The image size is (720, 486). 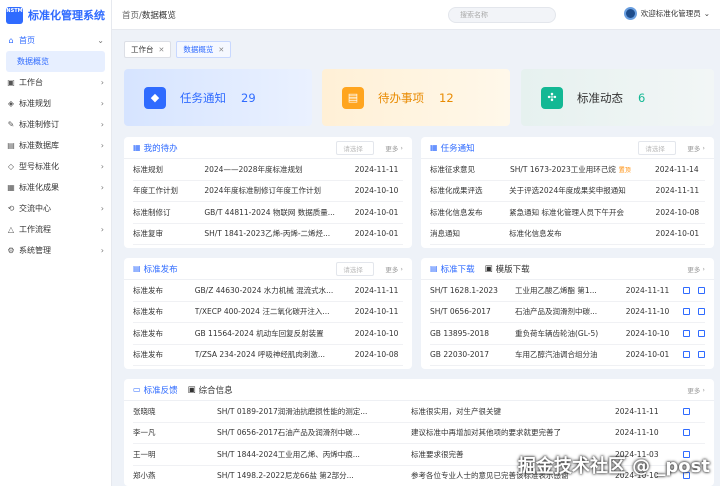 What do you see at coordinates (55, 61) in the screenshot?
I see `sidebar-subitem-overview: 数据概览` at bounding box center [55, 61].